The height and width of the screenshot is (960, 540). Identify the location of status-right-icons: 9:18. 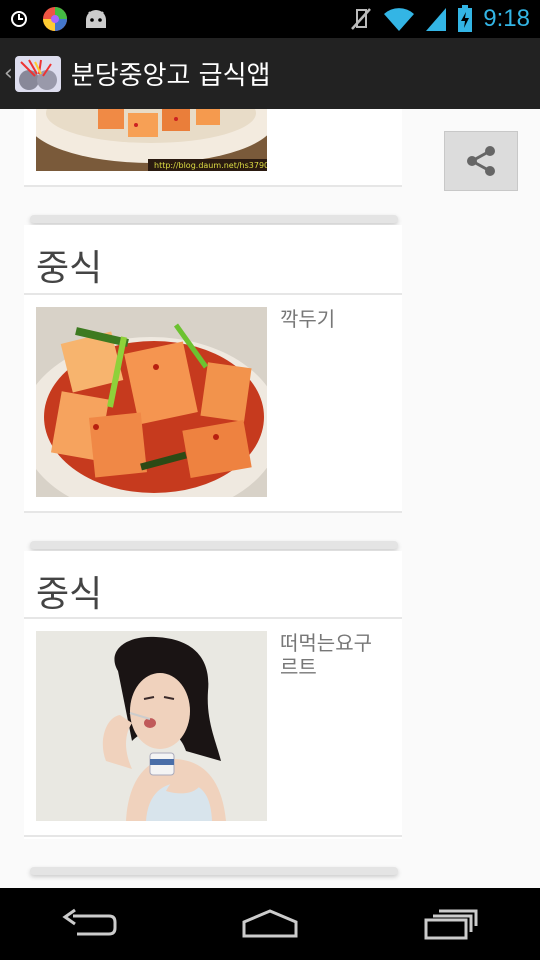
(439, 19).